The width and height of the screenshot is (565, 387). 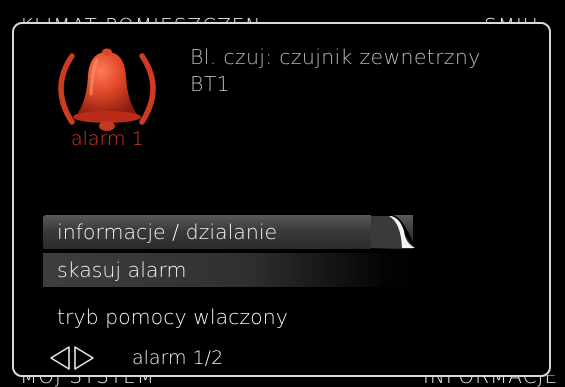 What do you see at coordinates (172, 317) in the screenshot?
I see `menu-item-label: tryb pomocy wlaczony` at bounding box center [172, 317].